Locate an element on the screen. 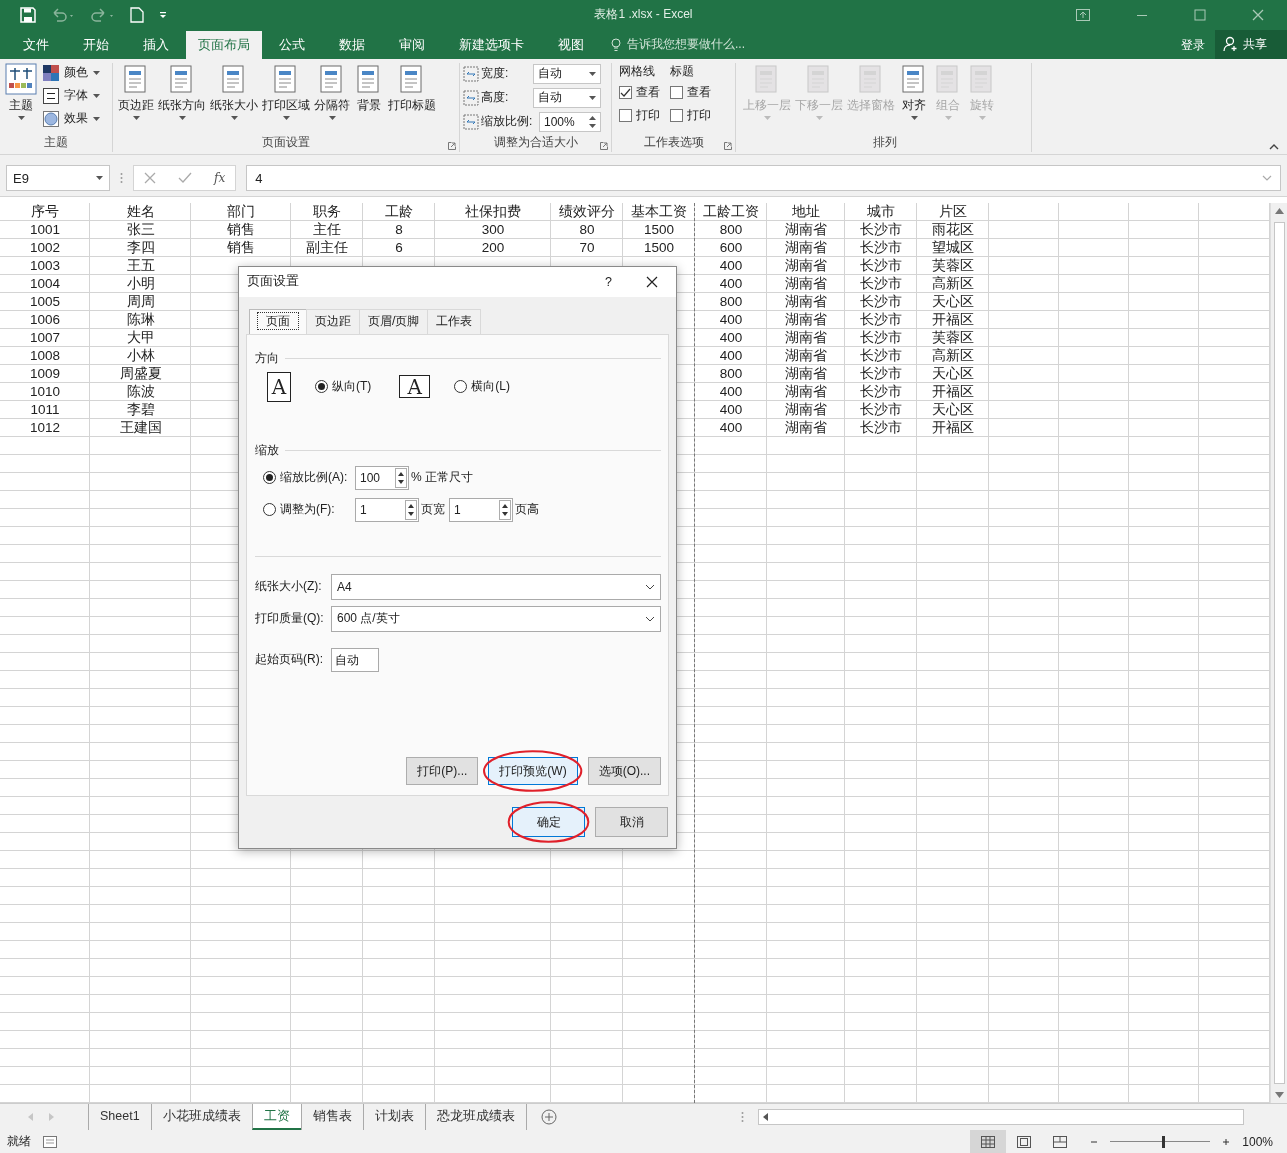 This screenshot has height=1153, width=1287. undo-icon is located at coordinates (63, 14).